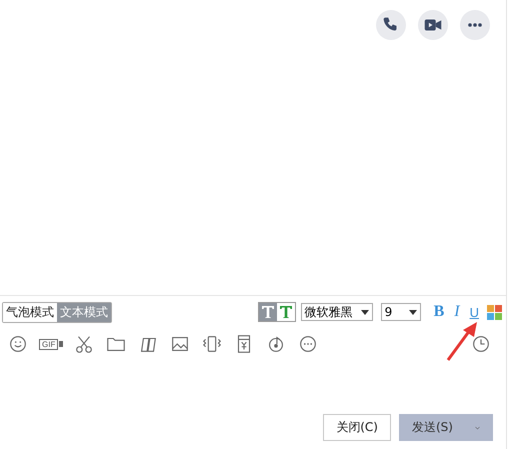 This screenshot has width=511, height=449. Describe the element at coordinates (446, 427) in the screenshot. I see `send-button: 发送(S)` at that location.